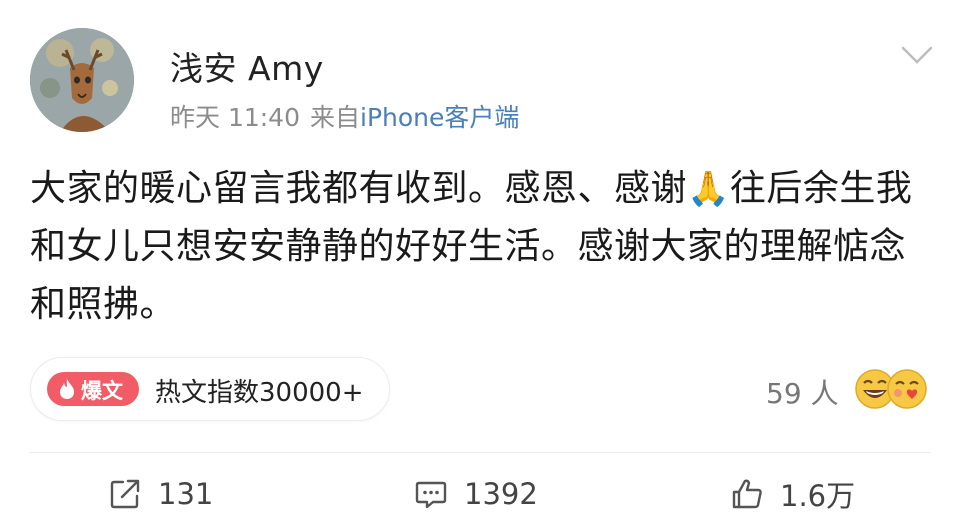  I want to click on post-time: 昨天 11:40, so click(235, 117).